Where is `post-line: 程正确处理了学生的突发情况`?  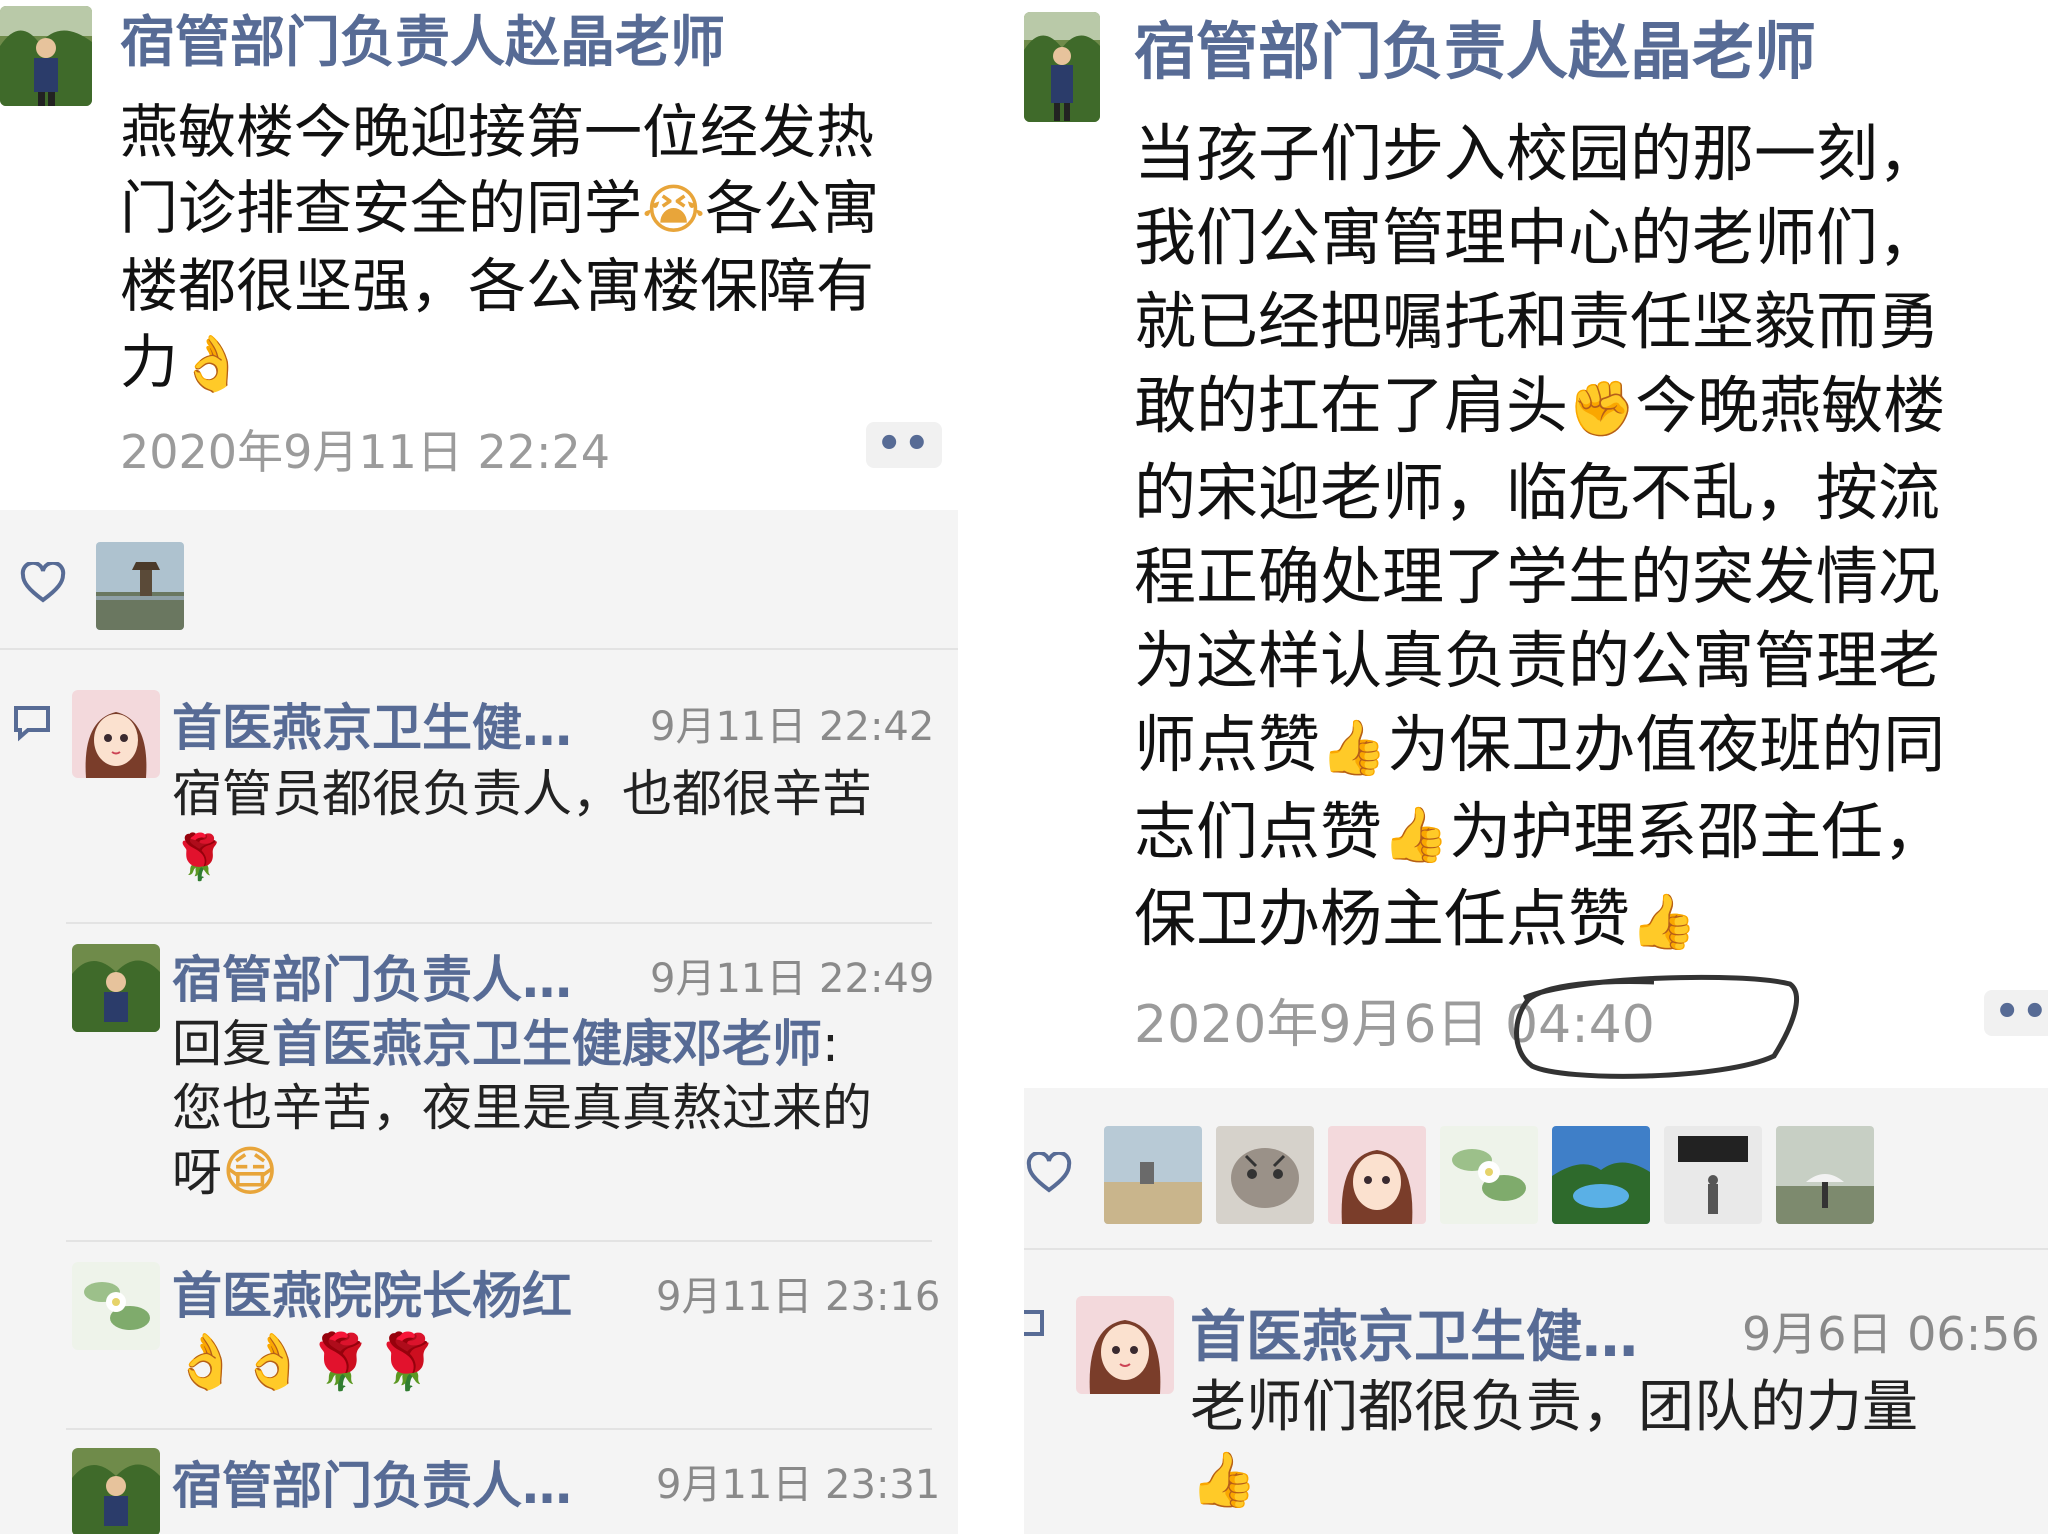
post-line: 程正确处理了学生的突发情况 is located at coordinates (1537, 576).